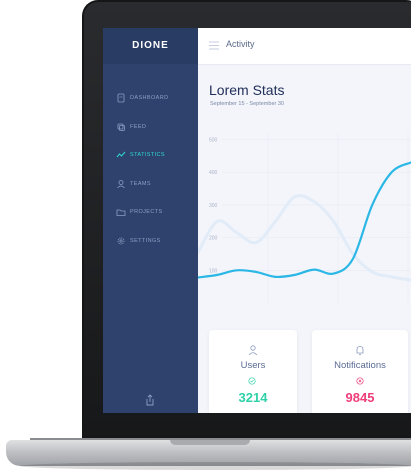 This screenshot has width=411, height=475. What do you see at coordinates (213, 206) in the screenshot?
I see `y-tick-label: 300` at bounding box center [213, 206].